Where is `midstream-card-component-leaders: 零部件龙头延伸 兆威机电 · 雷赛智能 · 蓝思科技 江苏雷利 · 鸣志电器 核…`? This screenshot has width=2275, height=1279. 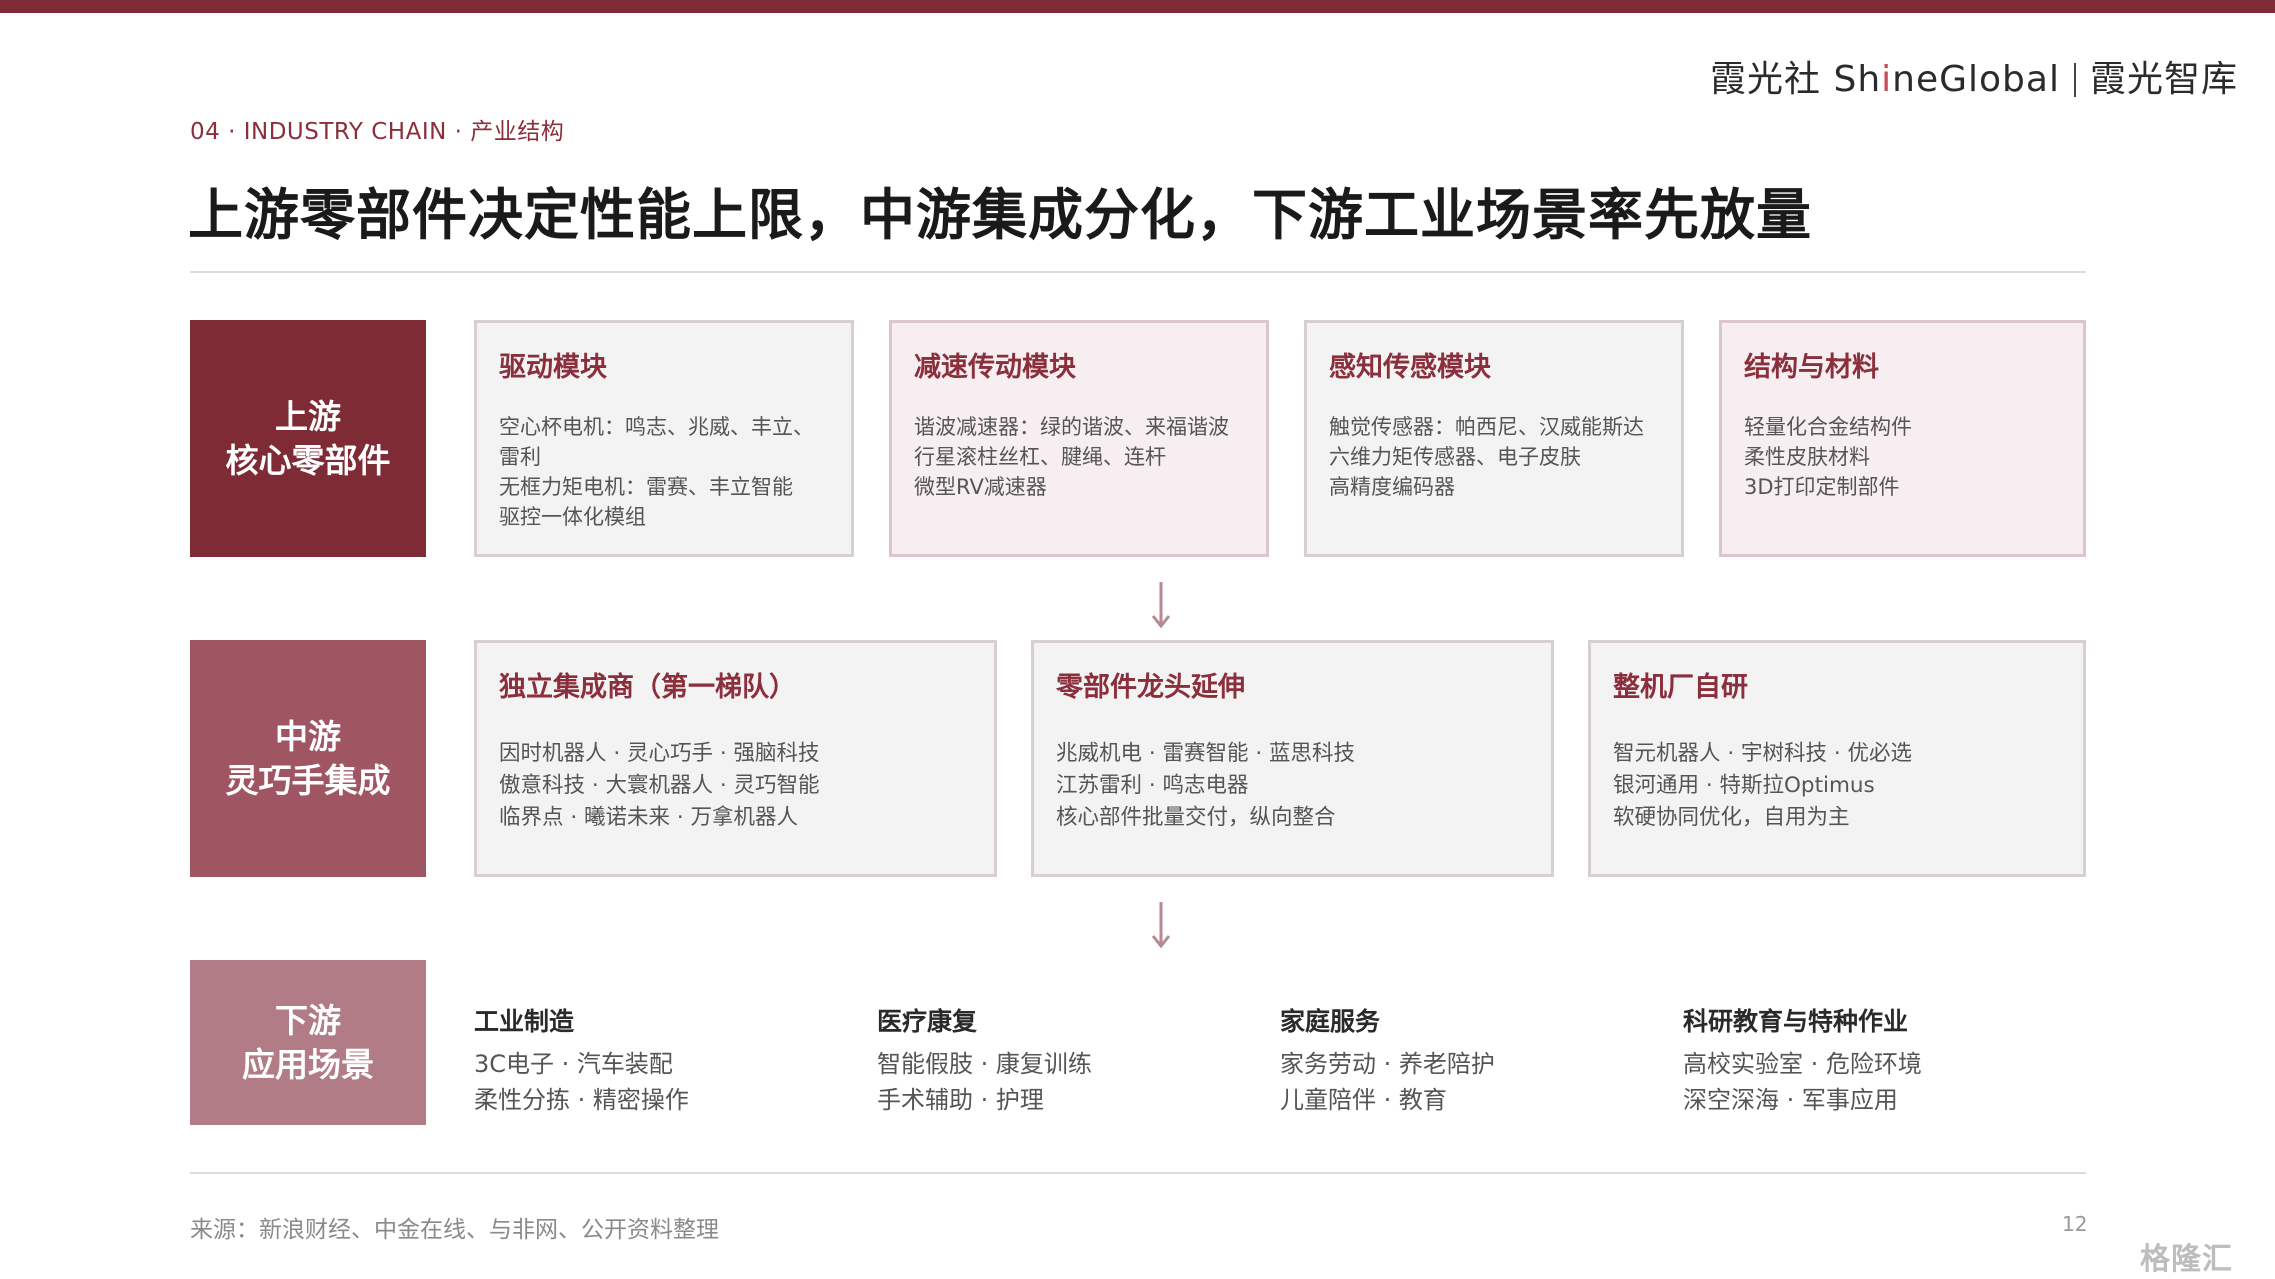
midstream-card-component-leaders: 零部件龙头延伸 兆威机电 · 雷赛智能 · 蓝思科技 江苏雷利 · 鸣志电器 核… is located at coordinates (1292, 758).